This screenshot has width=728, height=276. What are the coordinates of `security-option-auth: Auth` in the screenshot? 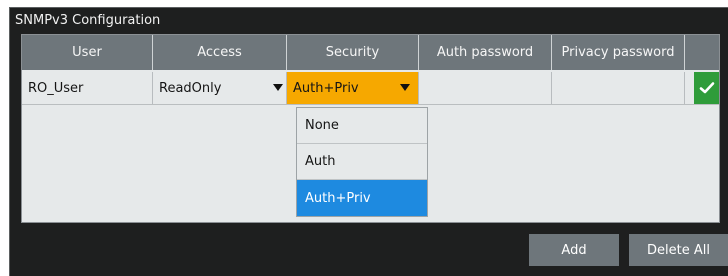 It's located at (362, 162).